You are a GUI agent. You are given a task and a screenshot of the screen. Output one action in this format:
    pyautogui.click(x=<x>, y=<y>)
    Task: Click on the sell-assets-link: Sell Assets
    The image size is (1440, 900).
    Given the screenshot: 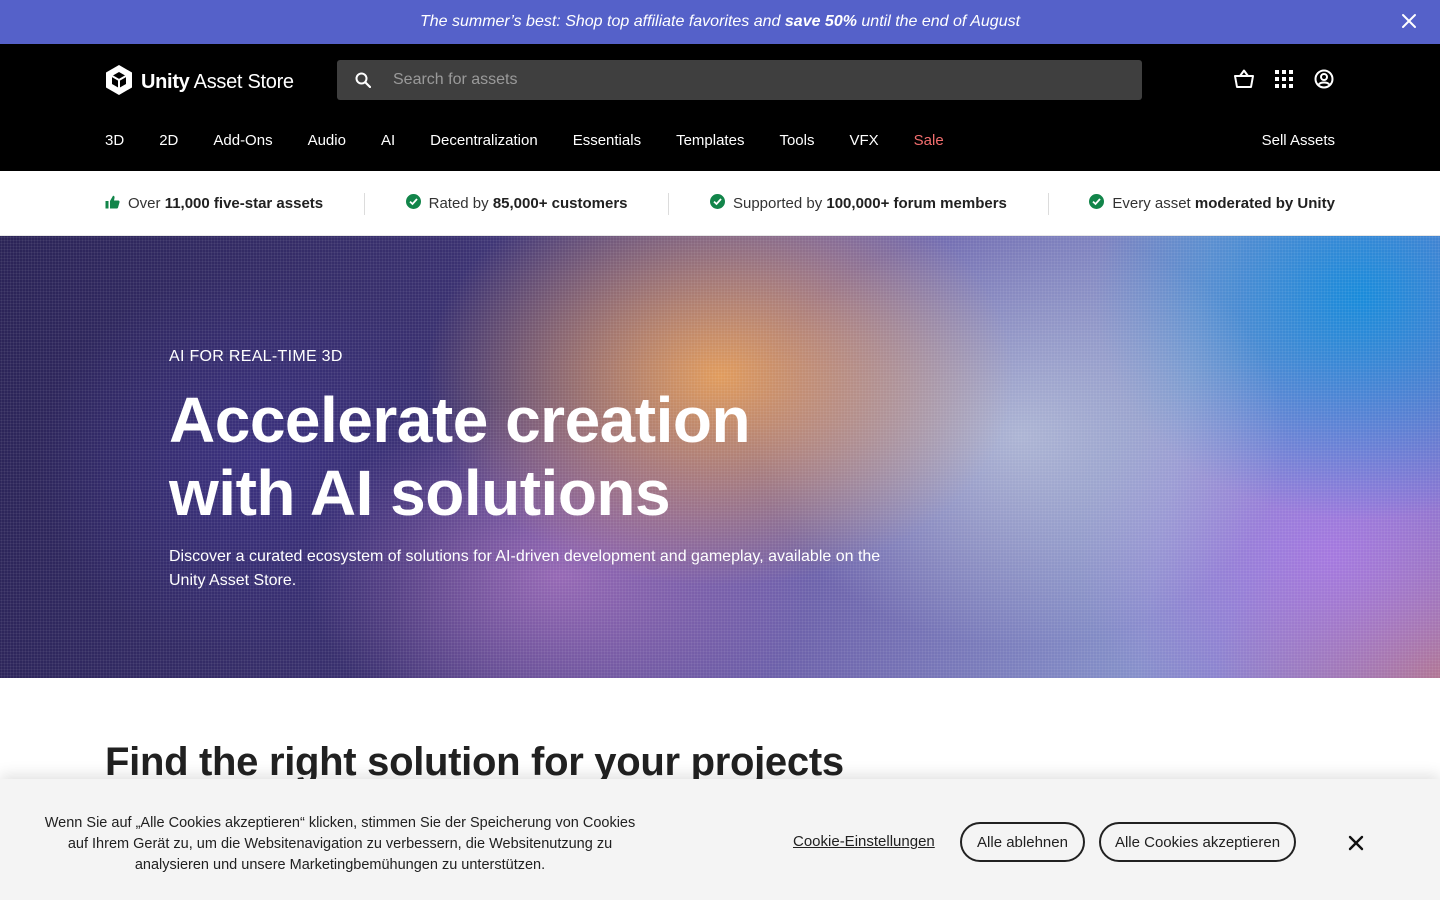 What is the action you would take?
    pyautogui.click(x=1298, y=140)
    